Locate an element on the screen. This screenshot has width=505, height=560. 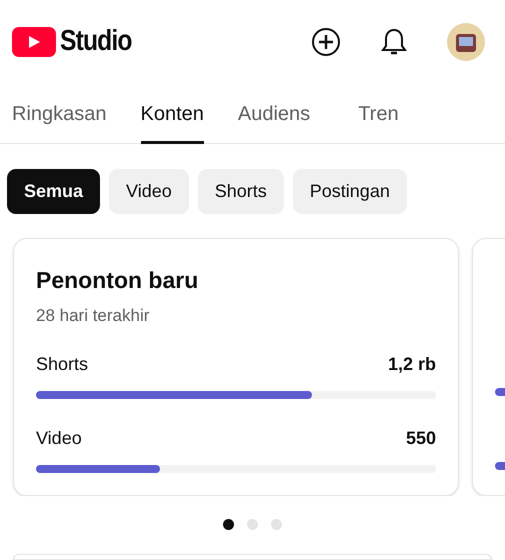
create-button is located at coordinates (326, 42).